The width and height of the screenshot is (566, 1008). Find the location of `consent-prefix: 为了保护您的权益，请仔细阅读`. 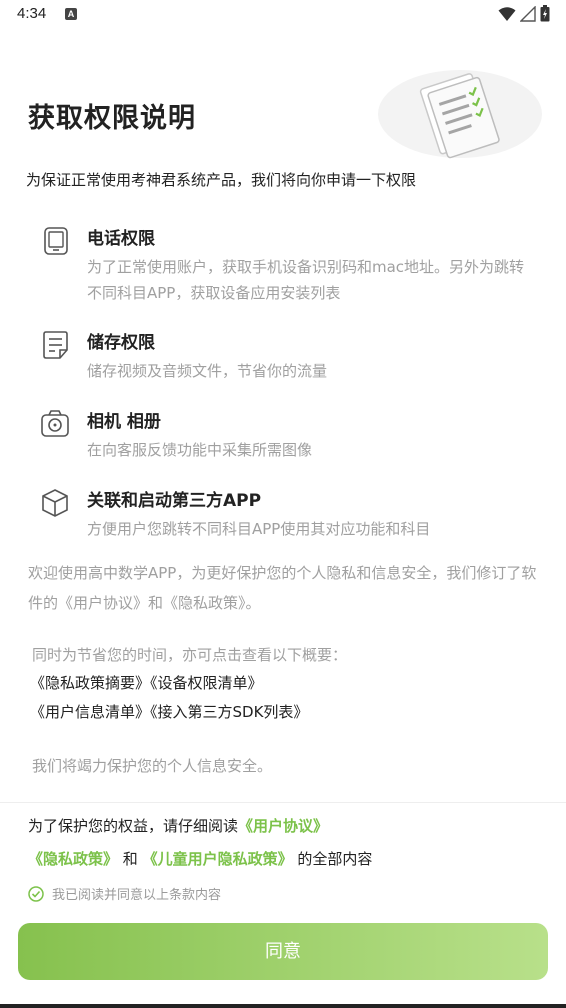

consent-prefix: 为了保护您的权益，请仔细阅读 is located at coordinates (133, 826).